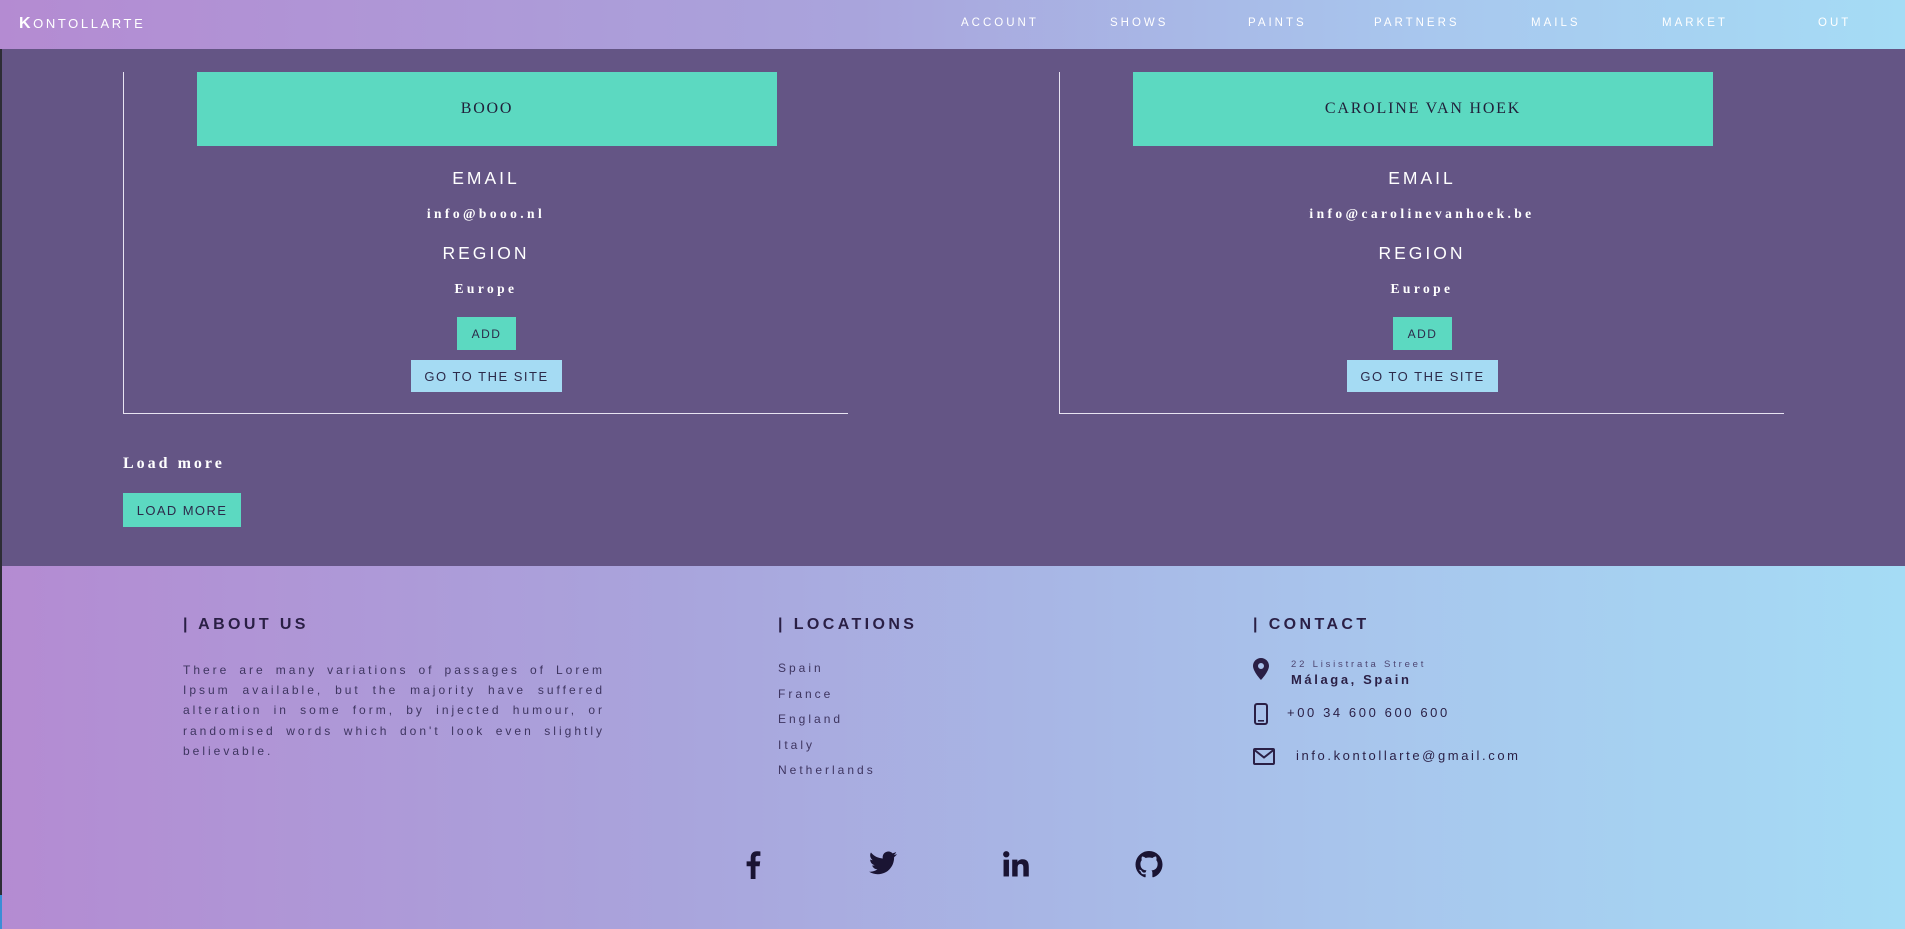  What do you see at coordinates (1000, 23) in the screenshot?
I see `nav-account: ACCOUNT` at bounding box center [1000, 23].